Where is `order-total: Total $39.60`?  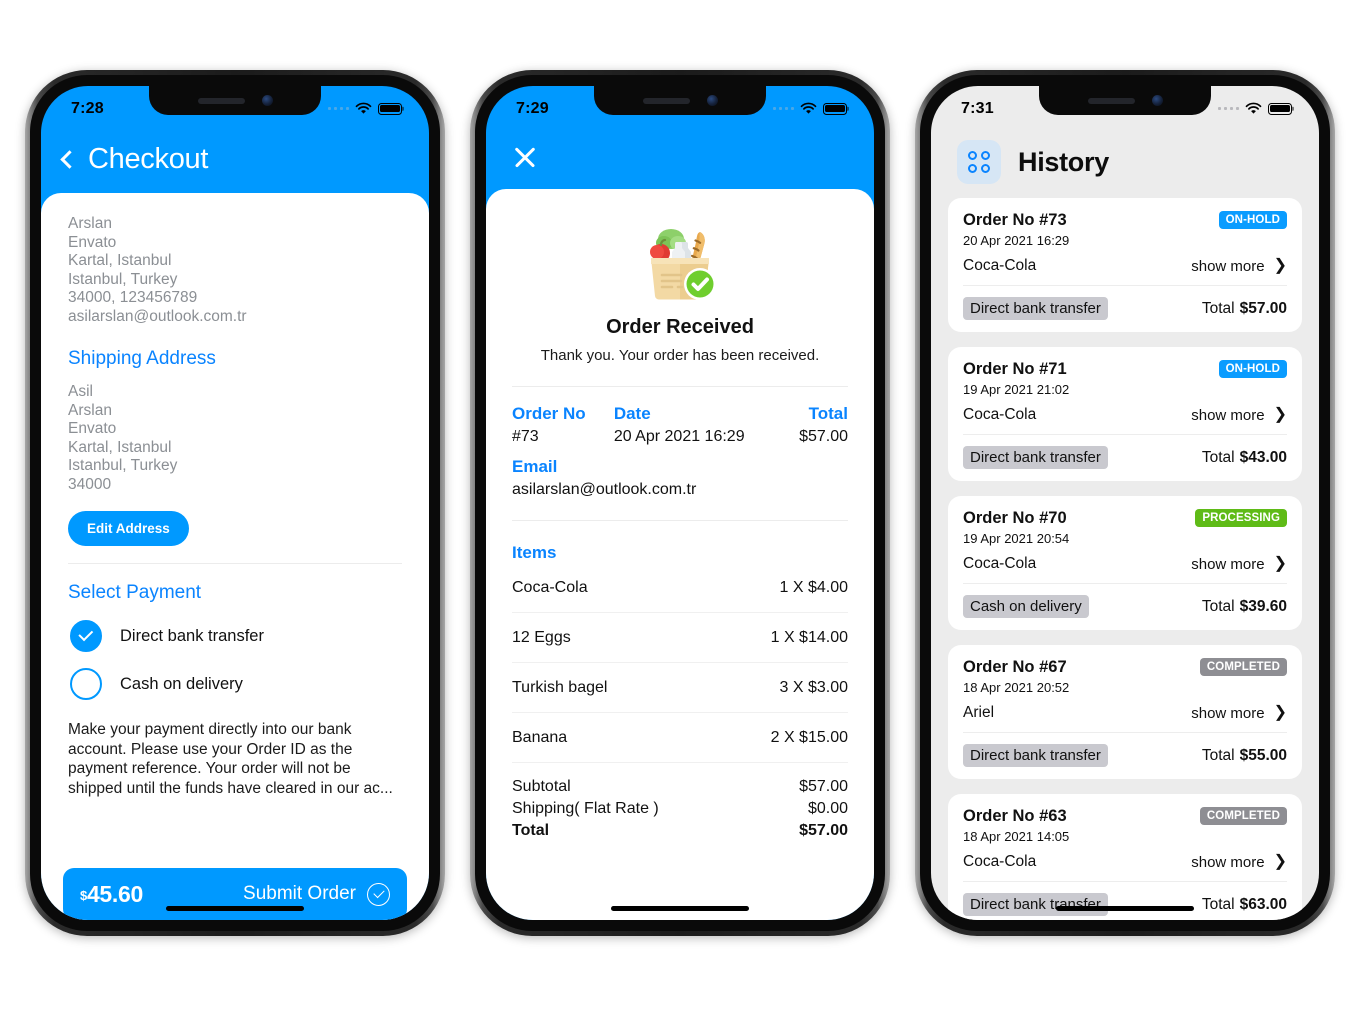 order-total: Total $39.60 is located at coordinates (1244, 607).